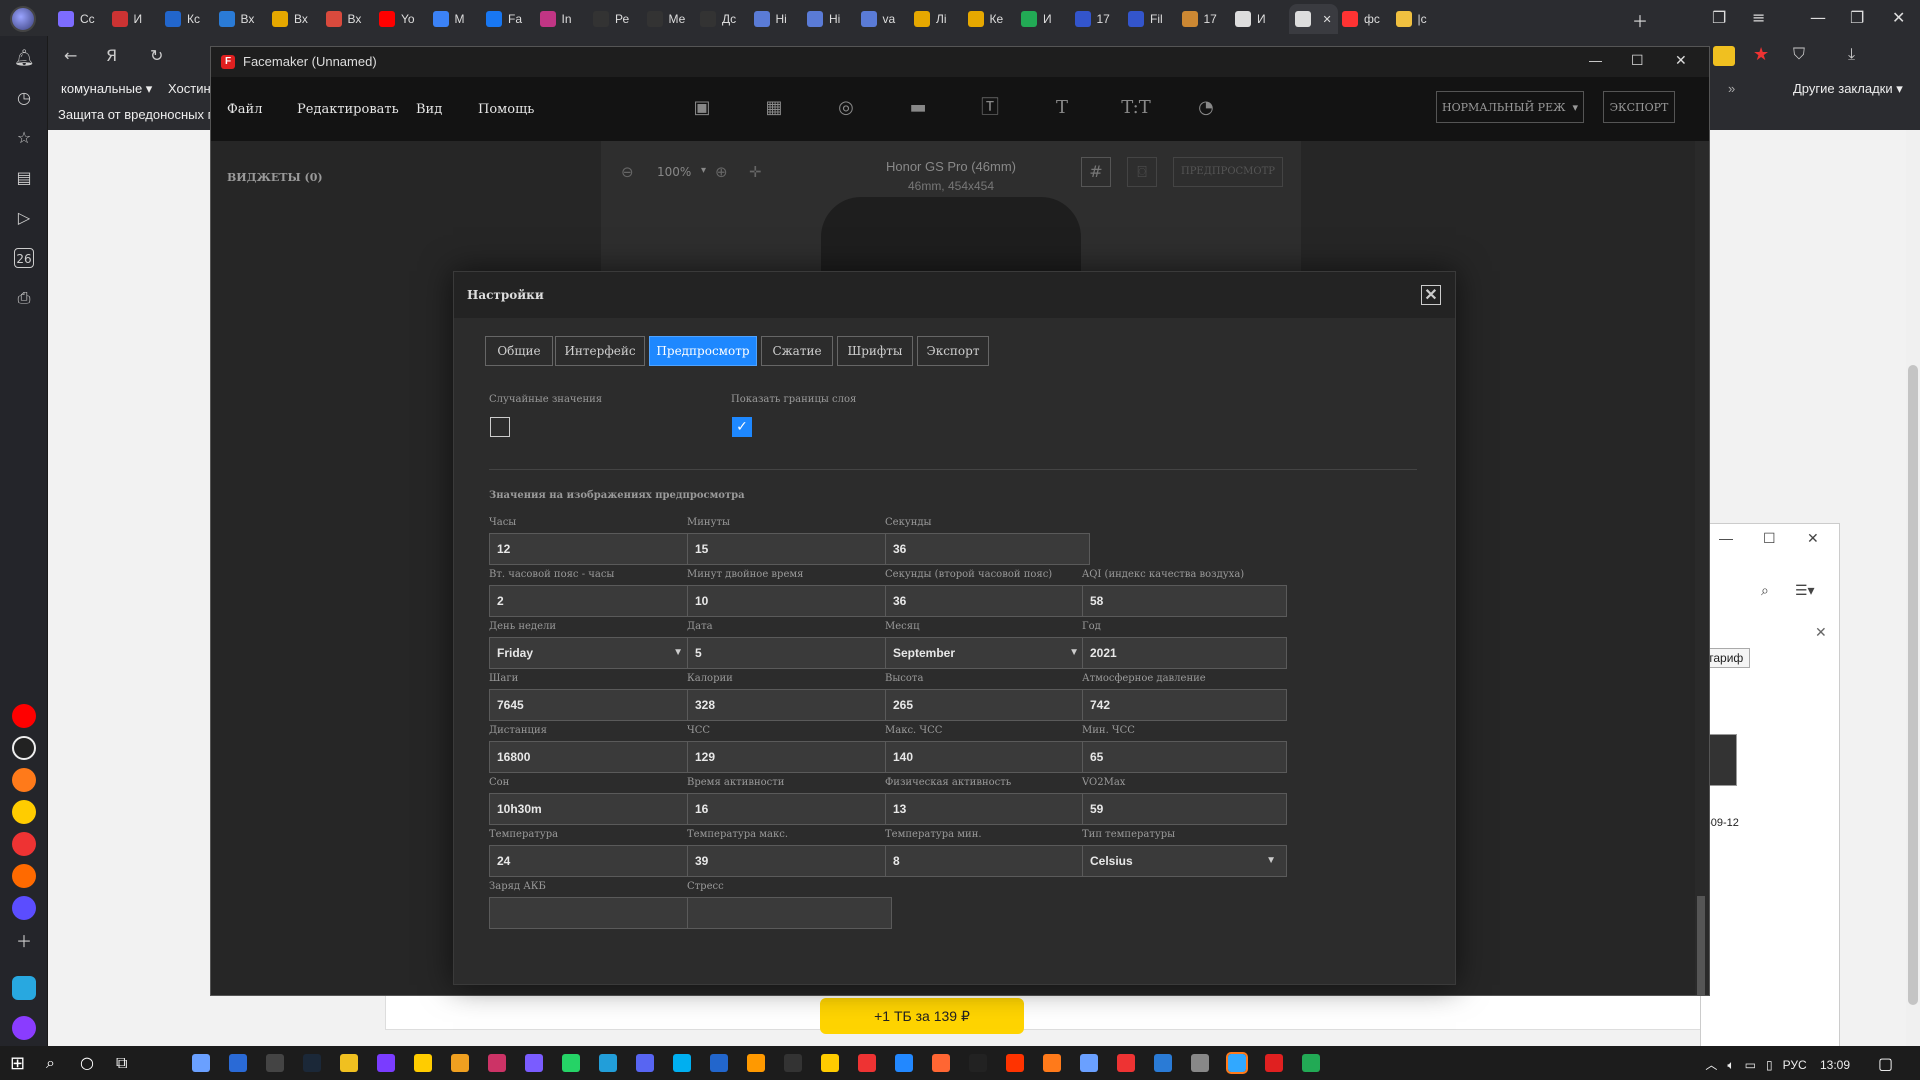 The width and height of the screenshot is (1920, 1080). I want to click on browser-tab: 17, so click(1199, 19).